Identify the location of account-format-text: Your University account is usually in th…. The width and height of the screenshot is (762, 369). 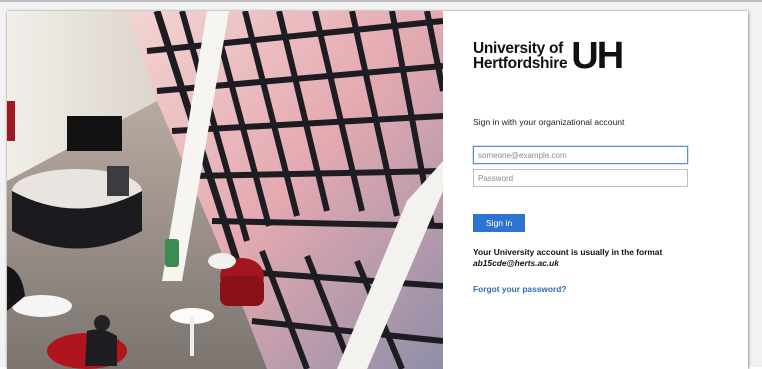
(568, 252).